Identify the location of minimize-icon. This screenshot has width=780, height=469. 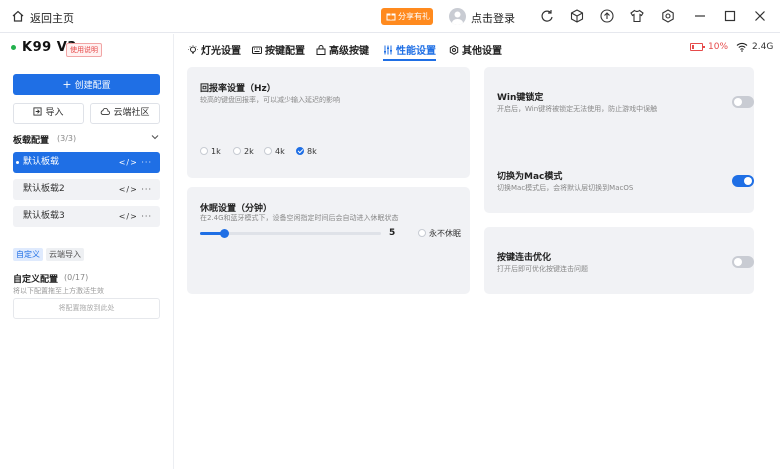
(700, 16).